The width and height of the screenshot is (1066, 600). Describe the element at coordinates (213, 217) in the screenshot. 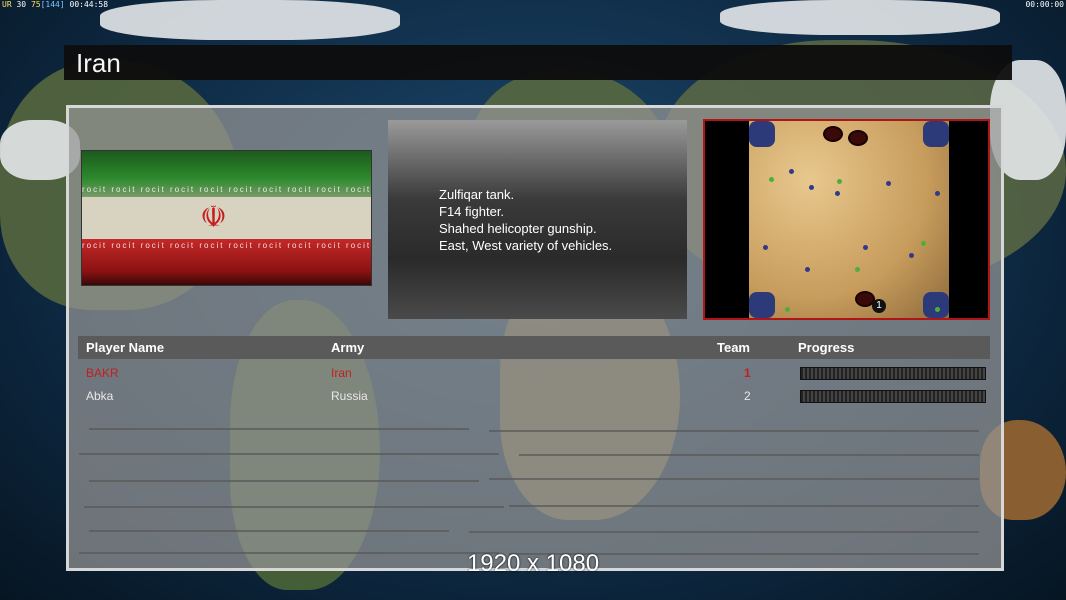

I see `emblem-icon: ☫` at that location.